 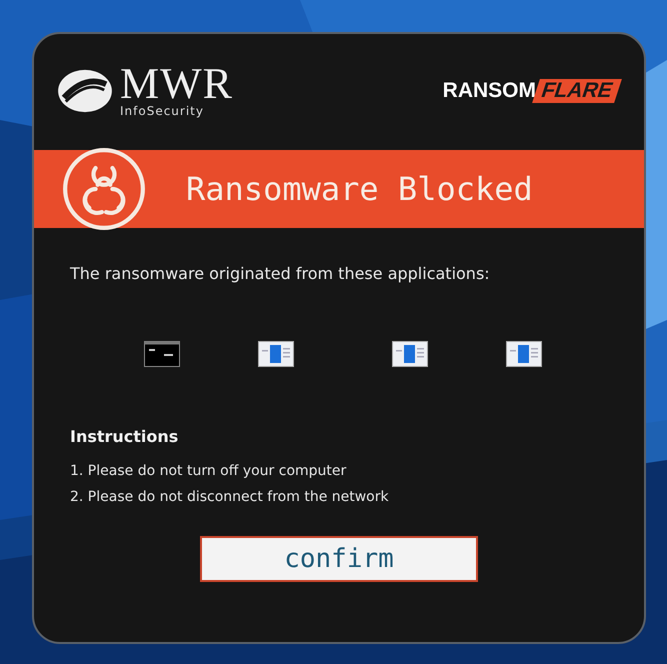 What do you see at coordinates (162, 354) in the screenshot?
I see `terminal-icon` at bounding box center [162, 354].